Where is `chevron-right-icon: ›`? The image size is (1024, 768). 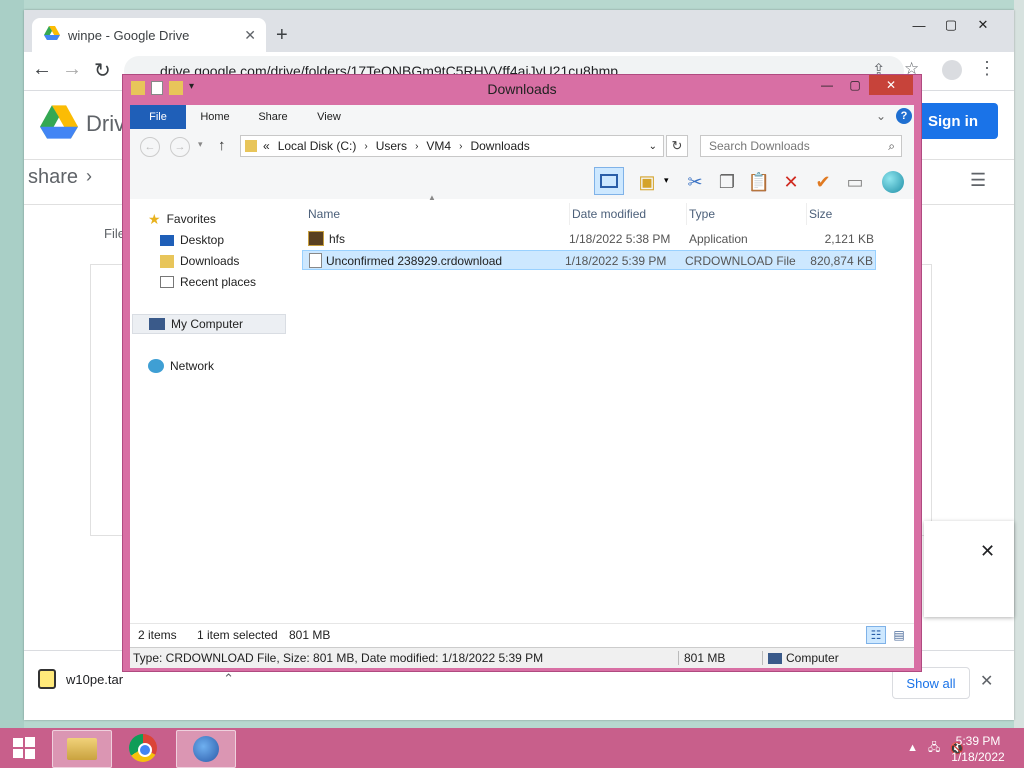
chevron-right-icon: › is located at coordinates (89, 176).